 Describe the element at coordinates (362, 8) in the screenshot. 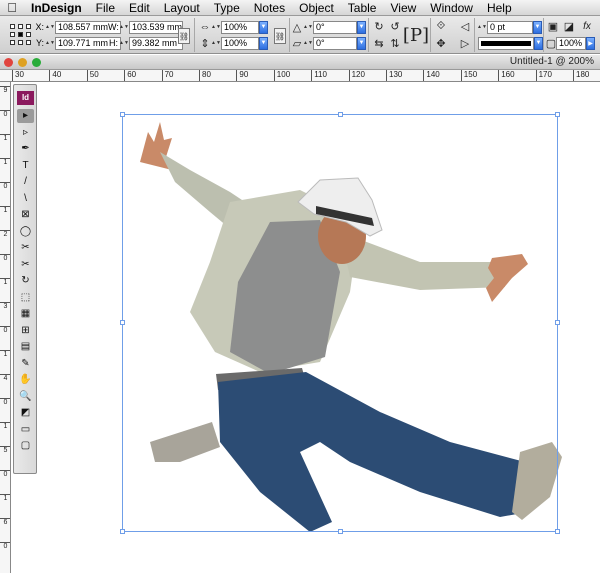

I see `menu-table: Table` at that location.